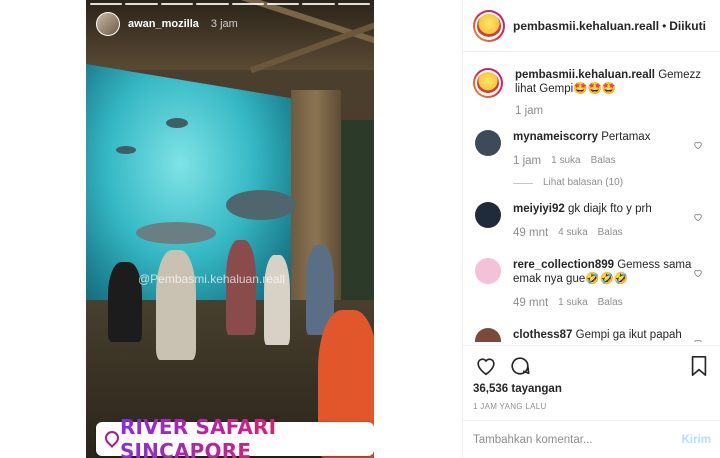 The image size is (720, 458). What do you see at coordinates (687, 26) in the screenshot?
I see `following-button: Diikuti` at bounding box center [687, 26].